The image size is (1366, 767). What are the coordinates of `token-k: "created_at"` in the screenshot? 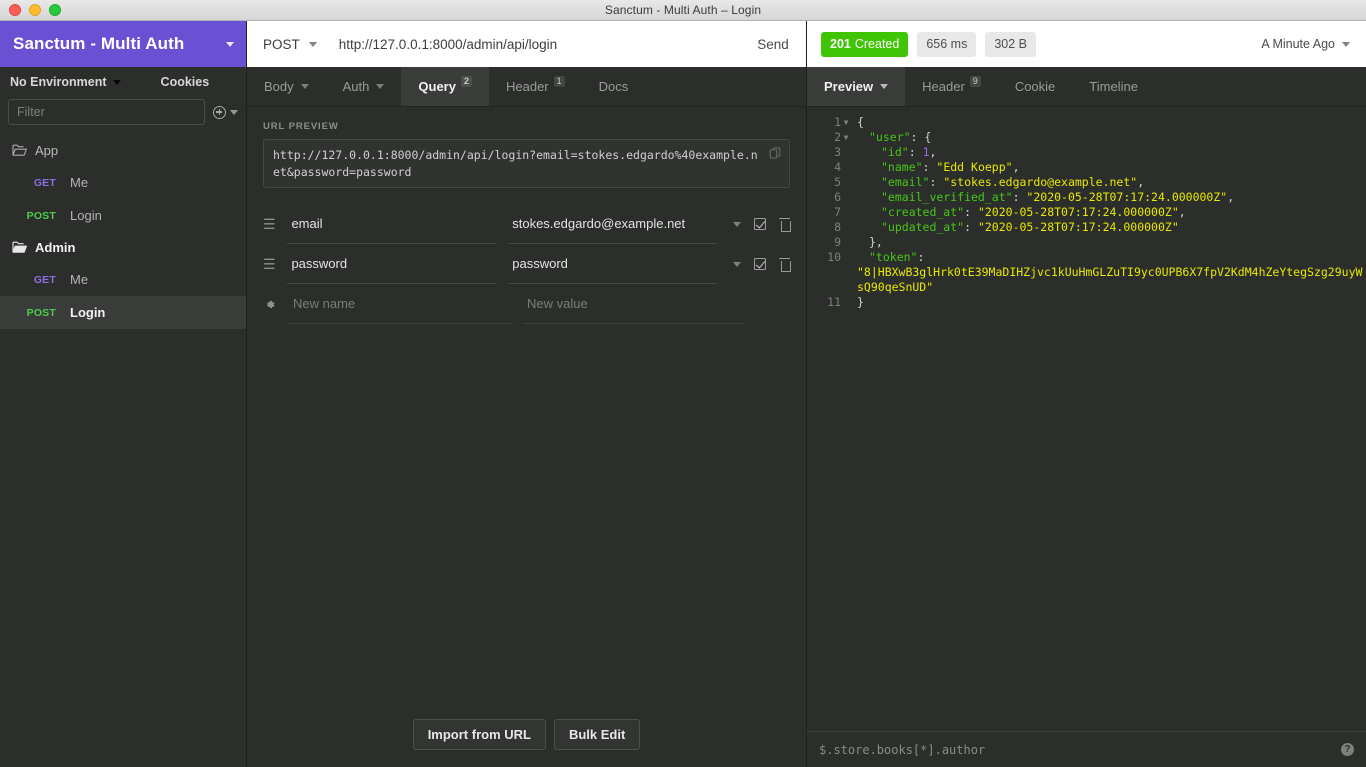 It's located at (923, 212).